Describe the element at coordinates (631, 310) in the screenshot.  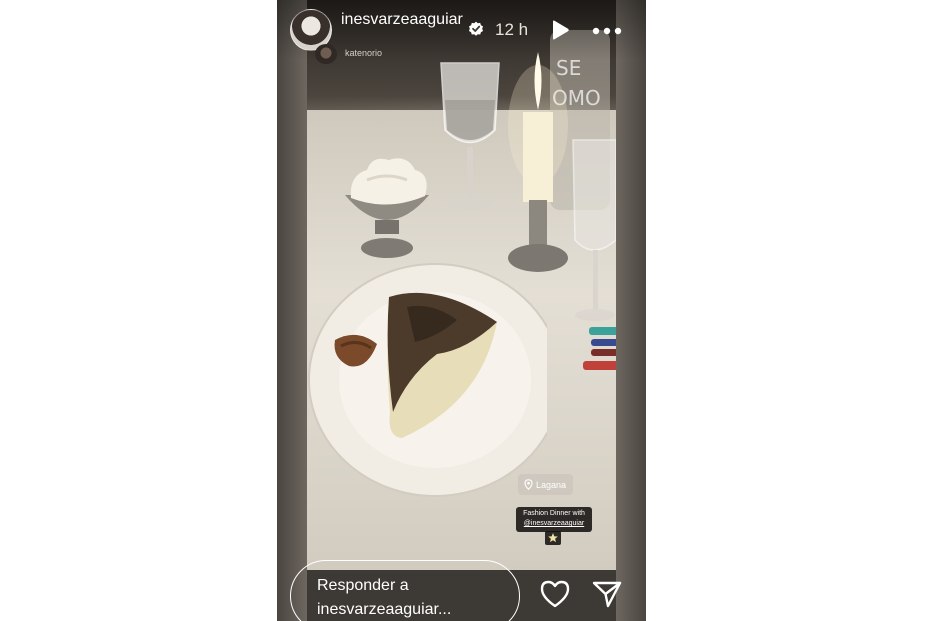
I see `story-blur-right` at that location.